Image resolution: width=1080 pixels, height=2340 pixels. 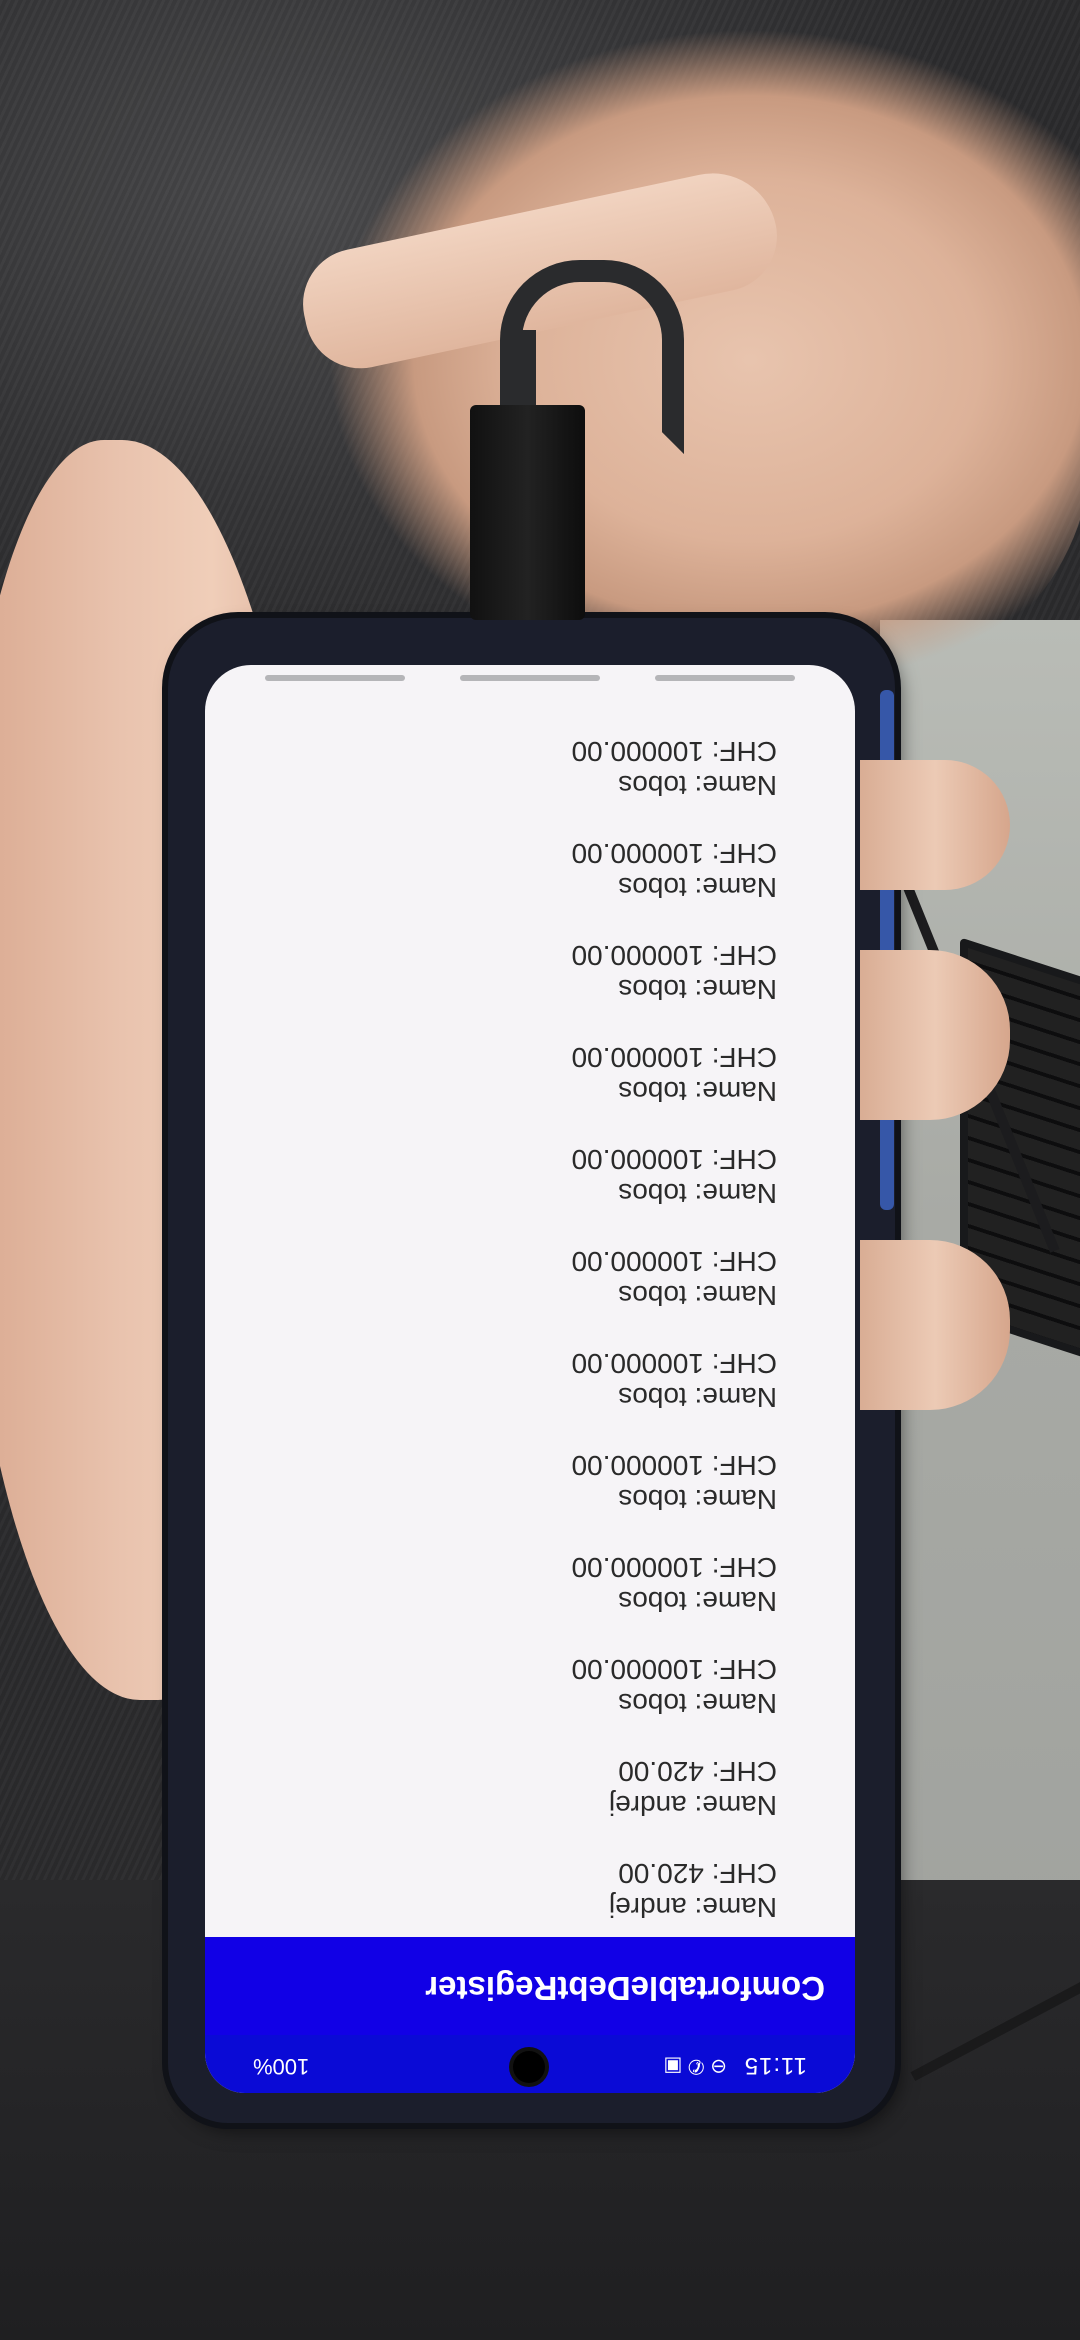 I want to click on usb-plug, so click(x=527, y=512).